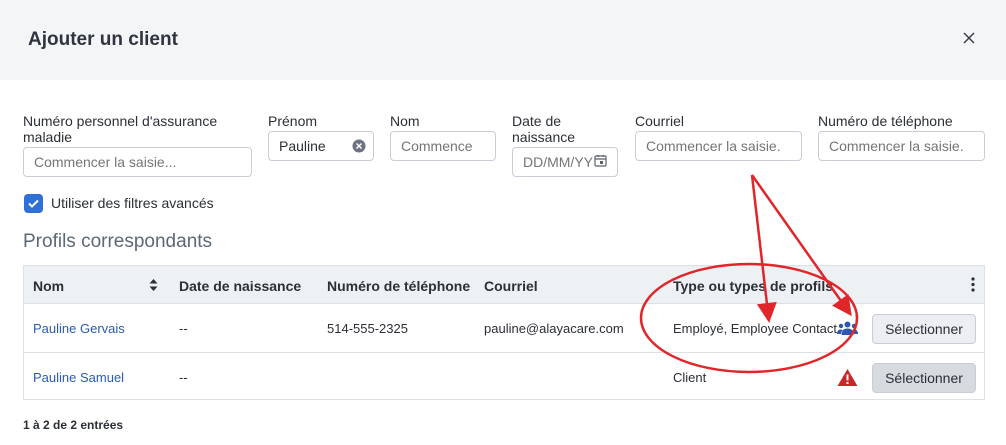 This screenshot has width=1006, height=445. I want to click on column-header-name: Nom, so click(48, 286).